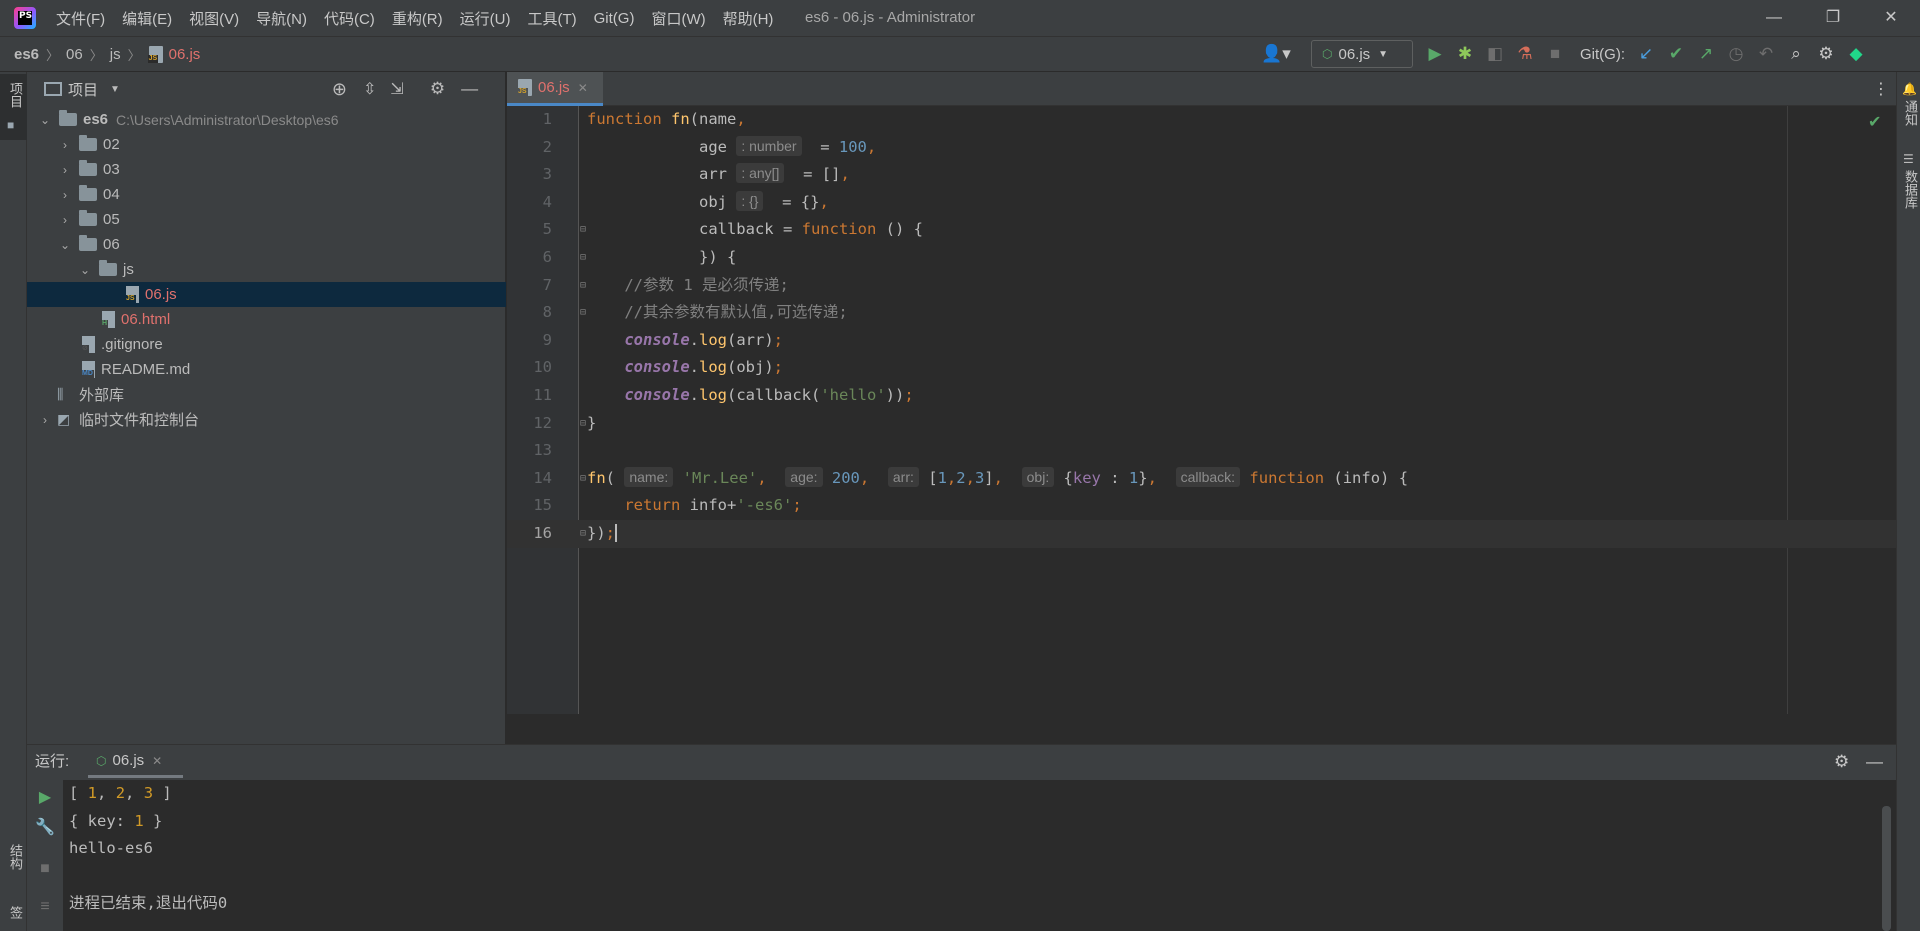 Image resolution: width=1920 pixels, height=931 pixels. What do you see at coordinates (369, 89) in the screenshot?
I see `expand-all-icon: ⇳` at bounding box center [369, 89].